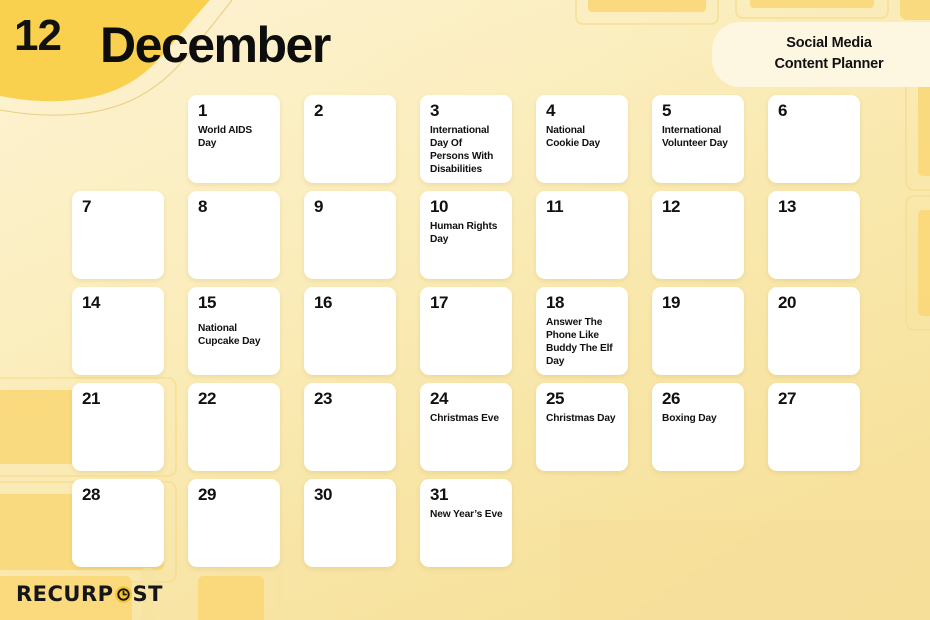 This screenshot has width=930, height=620. Describe the element at coordinates (581, 418) in the screenshot. I see `day-event-label: Christmas Day` at that location.